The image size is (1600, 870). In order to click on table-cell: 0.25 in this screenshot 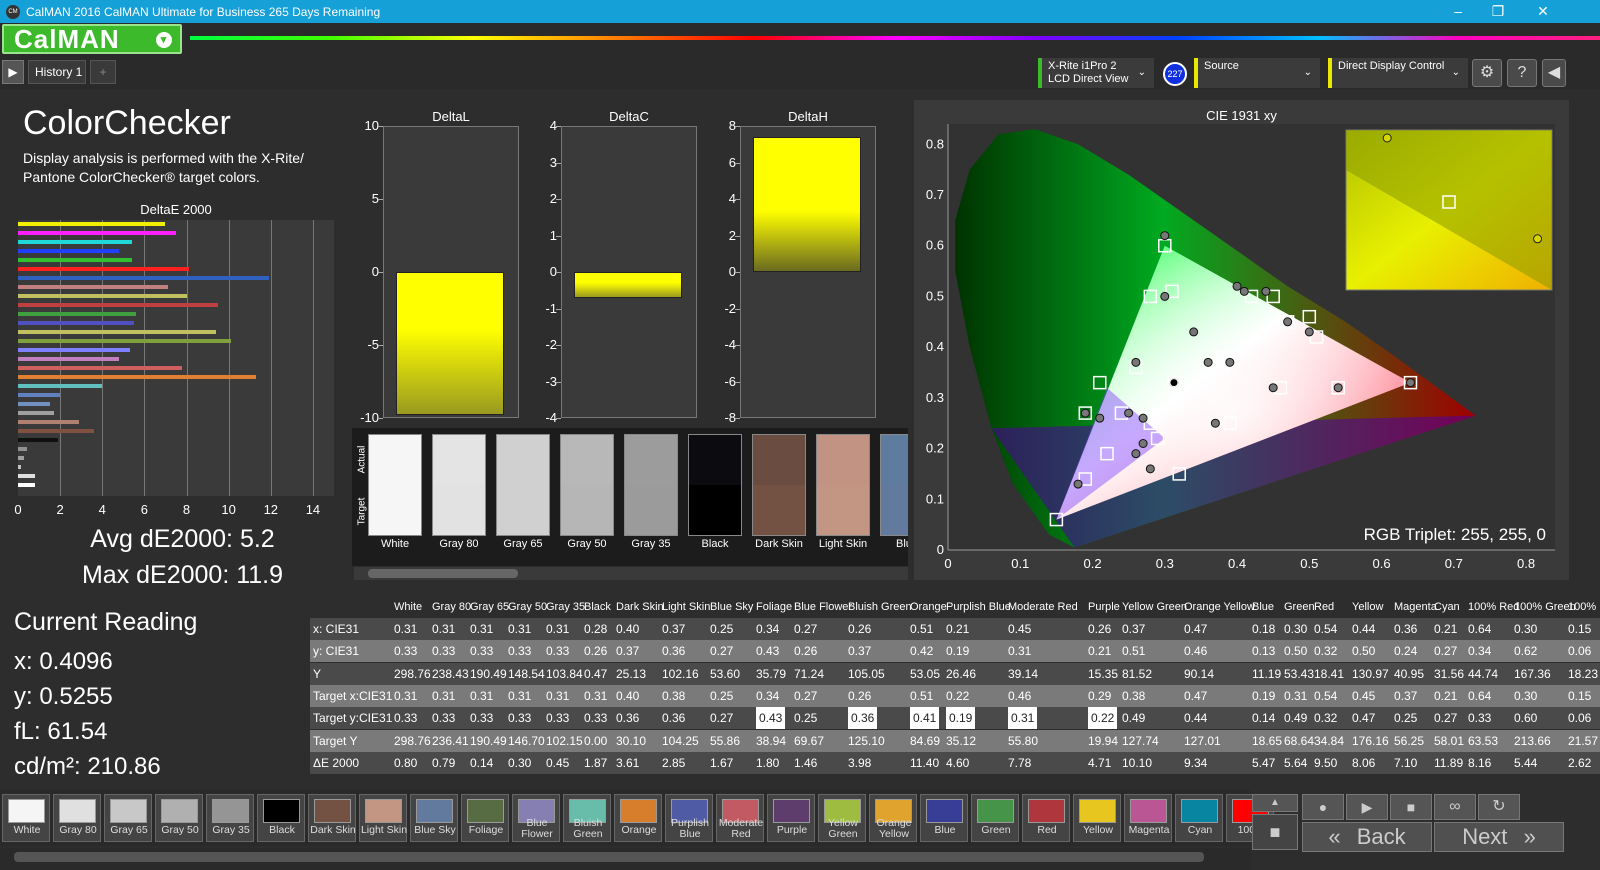, I will do `click(722, 695)`.